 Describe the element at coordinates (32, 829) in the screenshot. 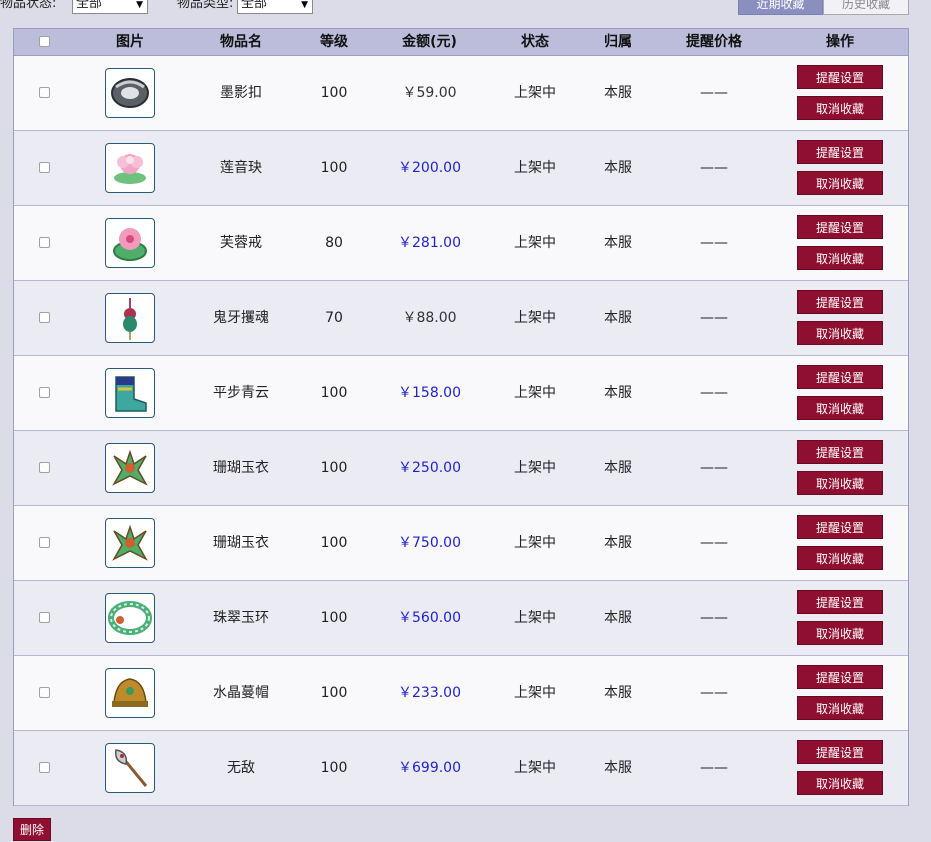

I see `delete-button: 删除` at that location.